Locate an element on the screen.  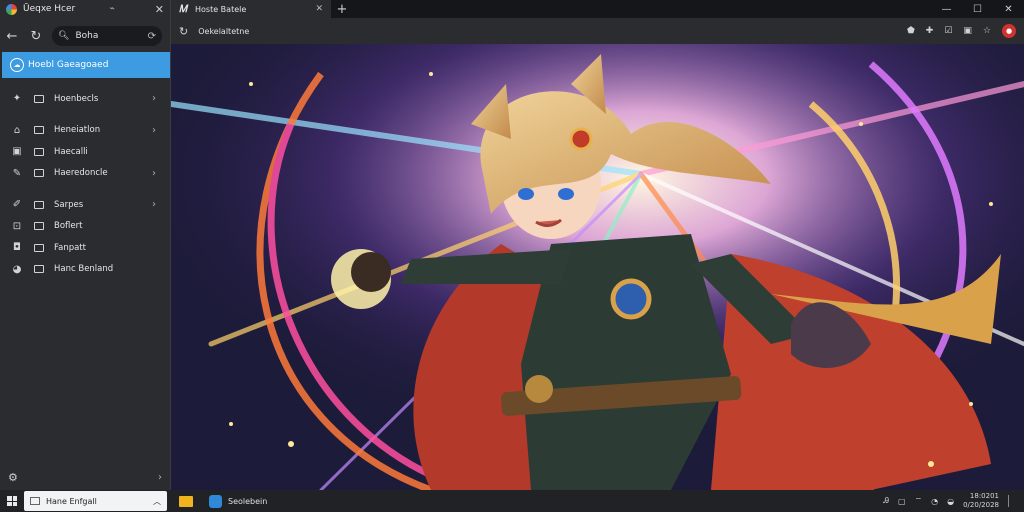
taskbar-search-box: Hane Enfgall ︿ is located at coordinates (95, 501).